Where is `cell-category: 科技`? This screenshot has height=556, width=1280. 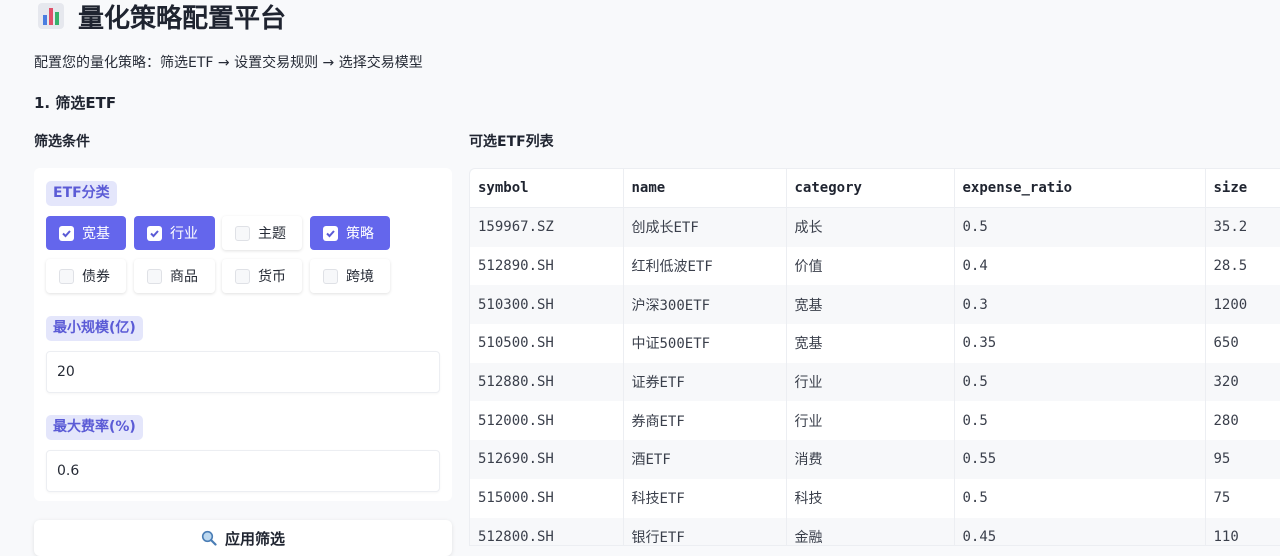
cell-category: 科技 is located at coordinates (870, 498).